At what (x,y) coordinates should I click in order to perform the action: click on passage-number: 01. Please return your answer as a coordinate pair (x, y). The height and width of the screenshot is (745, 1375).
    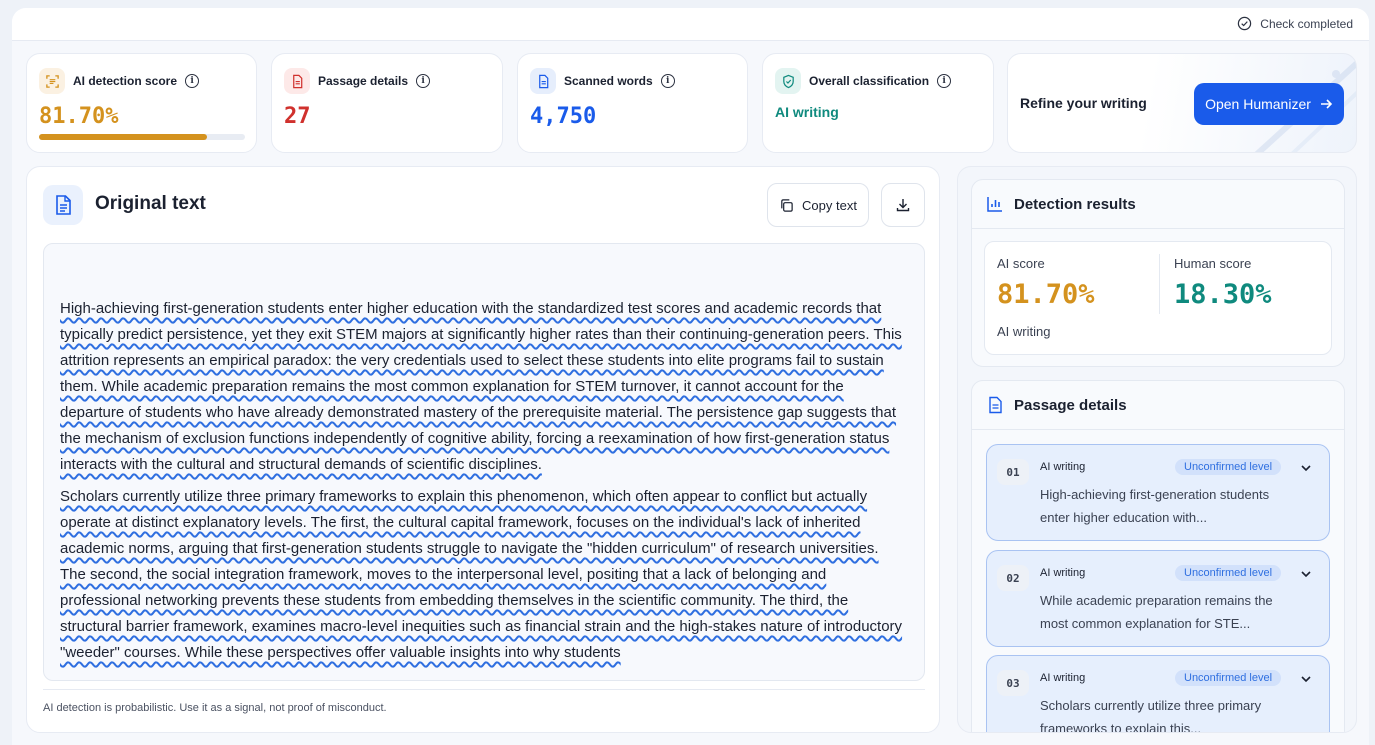
    Looking at the image, I should click on (1013, 472).